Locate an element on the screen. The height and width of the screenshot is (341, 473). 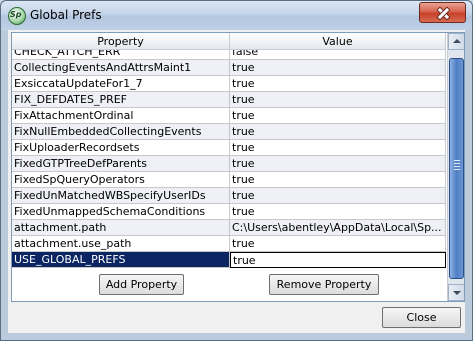
table-row: USE_GLOBAL_PREFS true is located at coordinates (229, 260).